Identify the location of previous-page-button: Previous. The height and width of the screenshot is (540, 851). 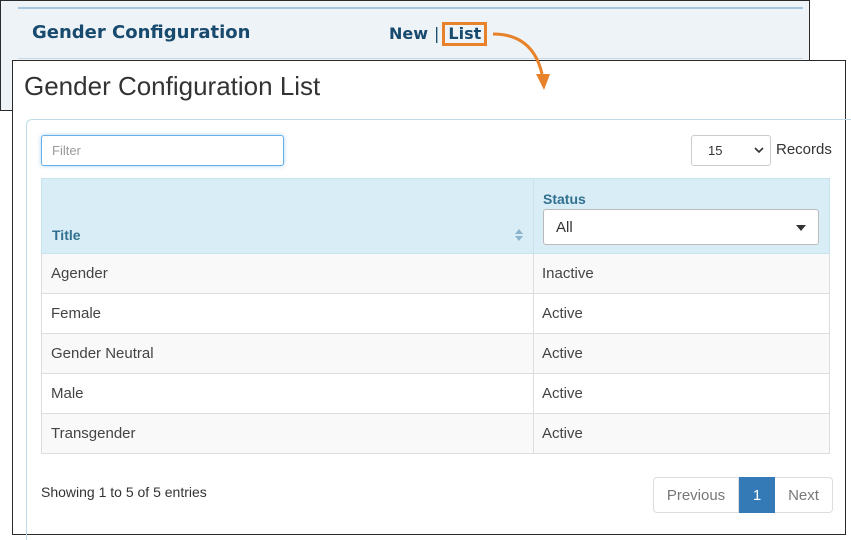
(696, 495).